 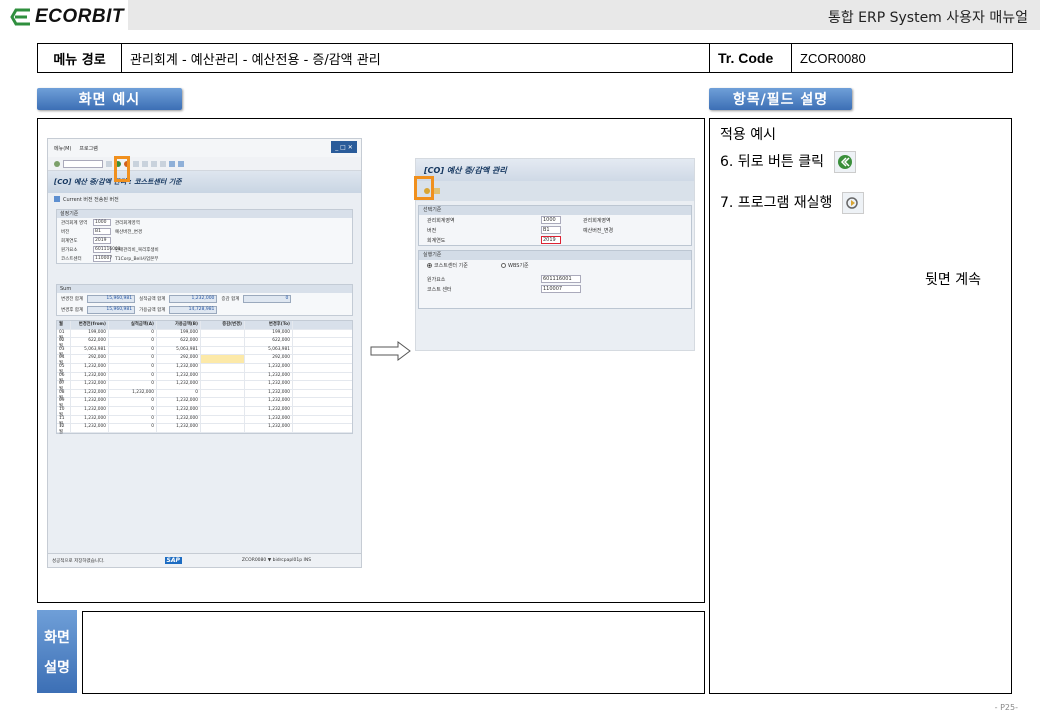 What do you see at coordinates (64, 369) in the screenshot?
I see `table-cell: 05월` at bounding box center [64, 369].